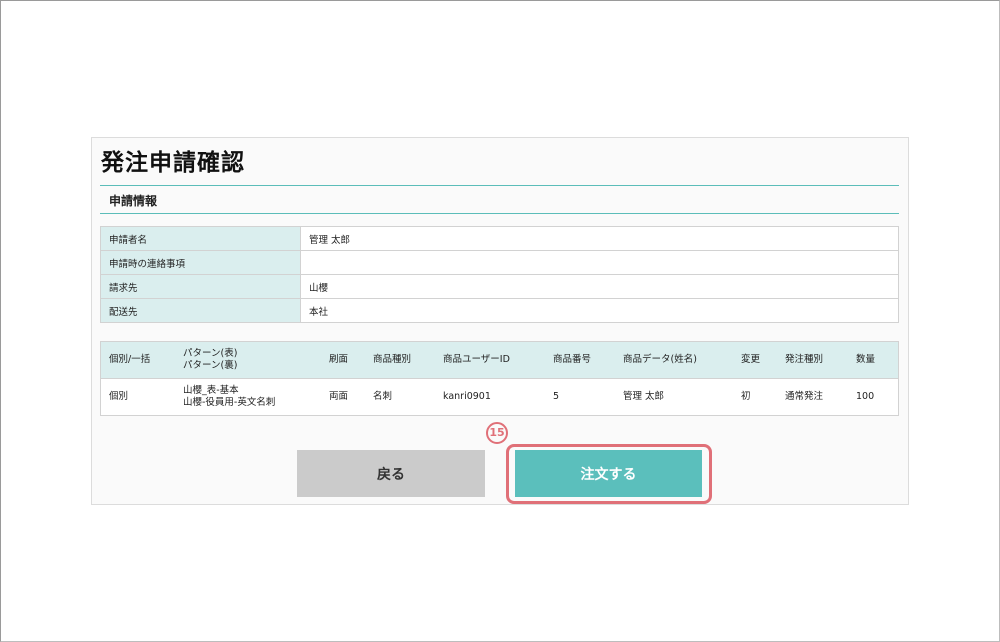  What do you see at coordinates (599, 310) in the screenshot?
I see `info-value: 本社` at bounding box center [599, 310].